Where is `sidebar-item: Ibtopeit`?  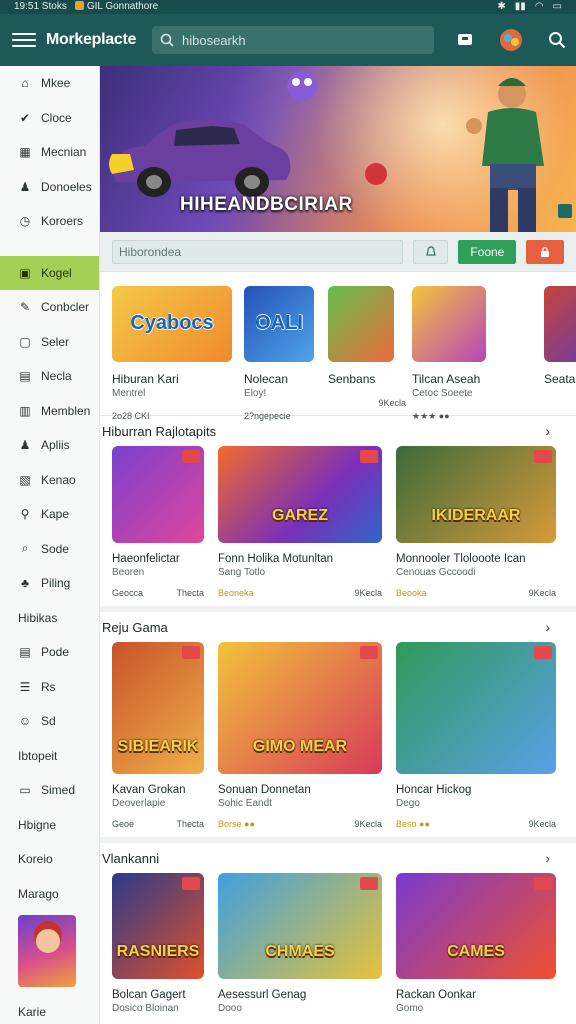
sidebar-item: Ibtopeit is located at coordinates (49, 756).